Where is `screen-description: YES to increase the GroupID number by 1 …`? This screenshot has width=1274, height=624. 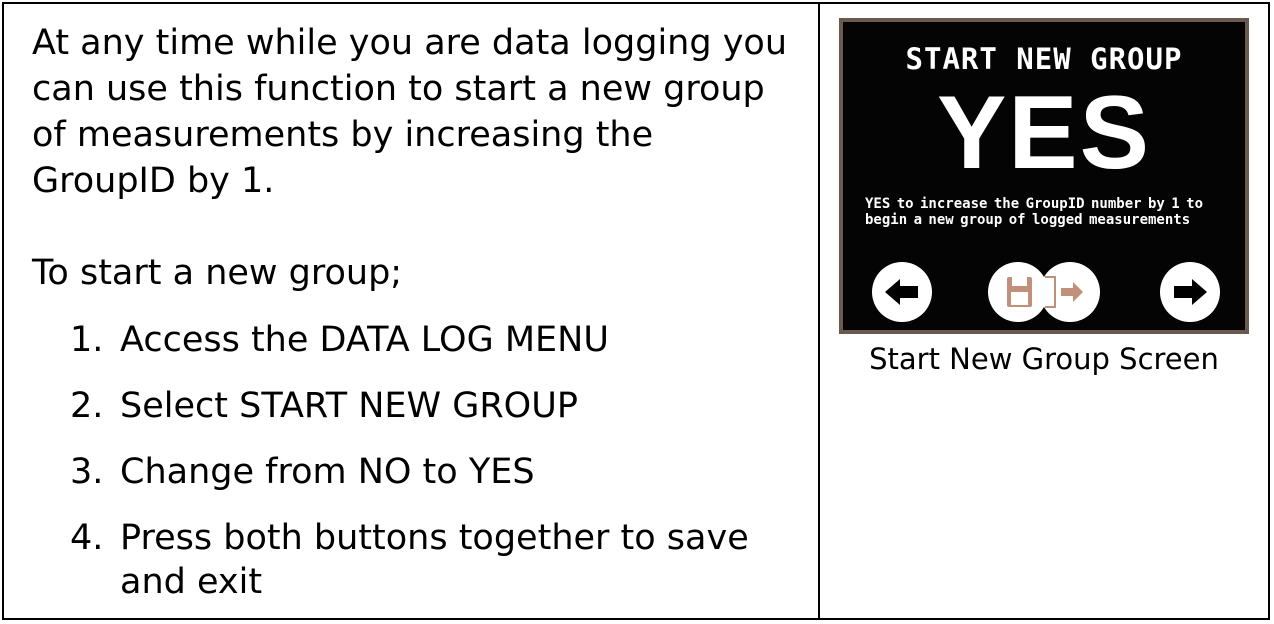 screen-description: YES to increase the GroupID number by 1 … is located at coordinates (1034, 212).